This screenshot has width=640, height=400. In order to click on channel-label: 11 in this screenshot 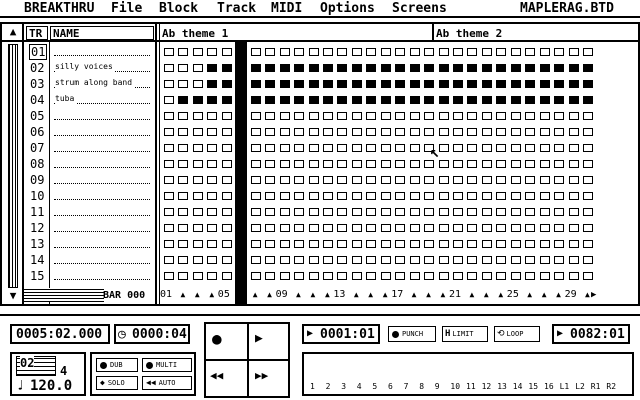, I will do `click(471, 386)`.